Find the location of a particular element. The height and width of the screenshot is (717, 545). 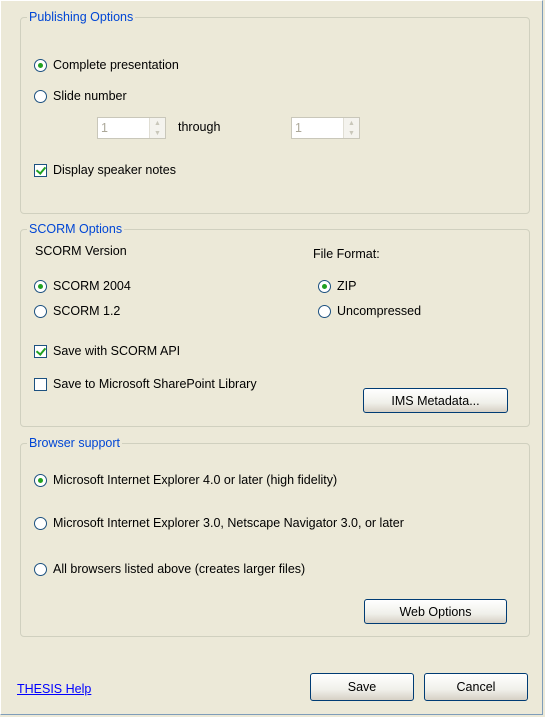

from-slide-spinner: 1 ▲ ▼ is located at coordinates (131, 128).